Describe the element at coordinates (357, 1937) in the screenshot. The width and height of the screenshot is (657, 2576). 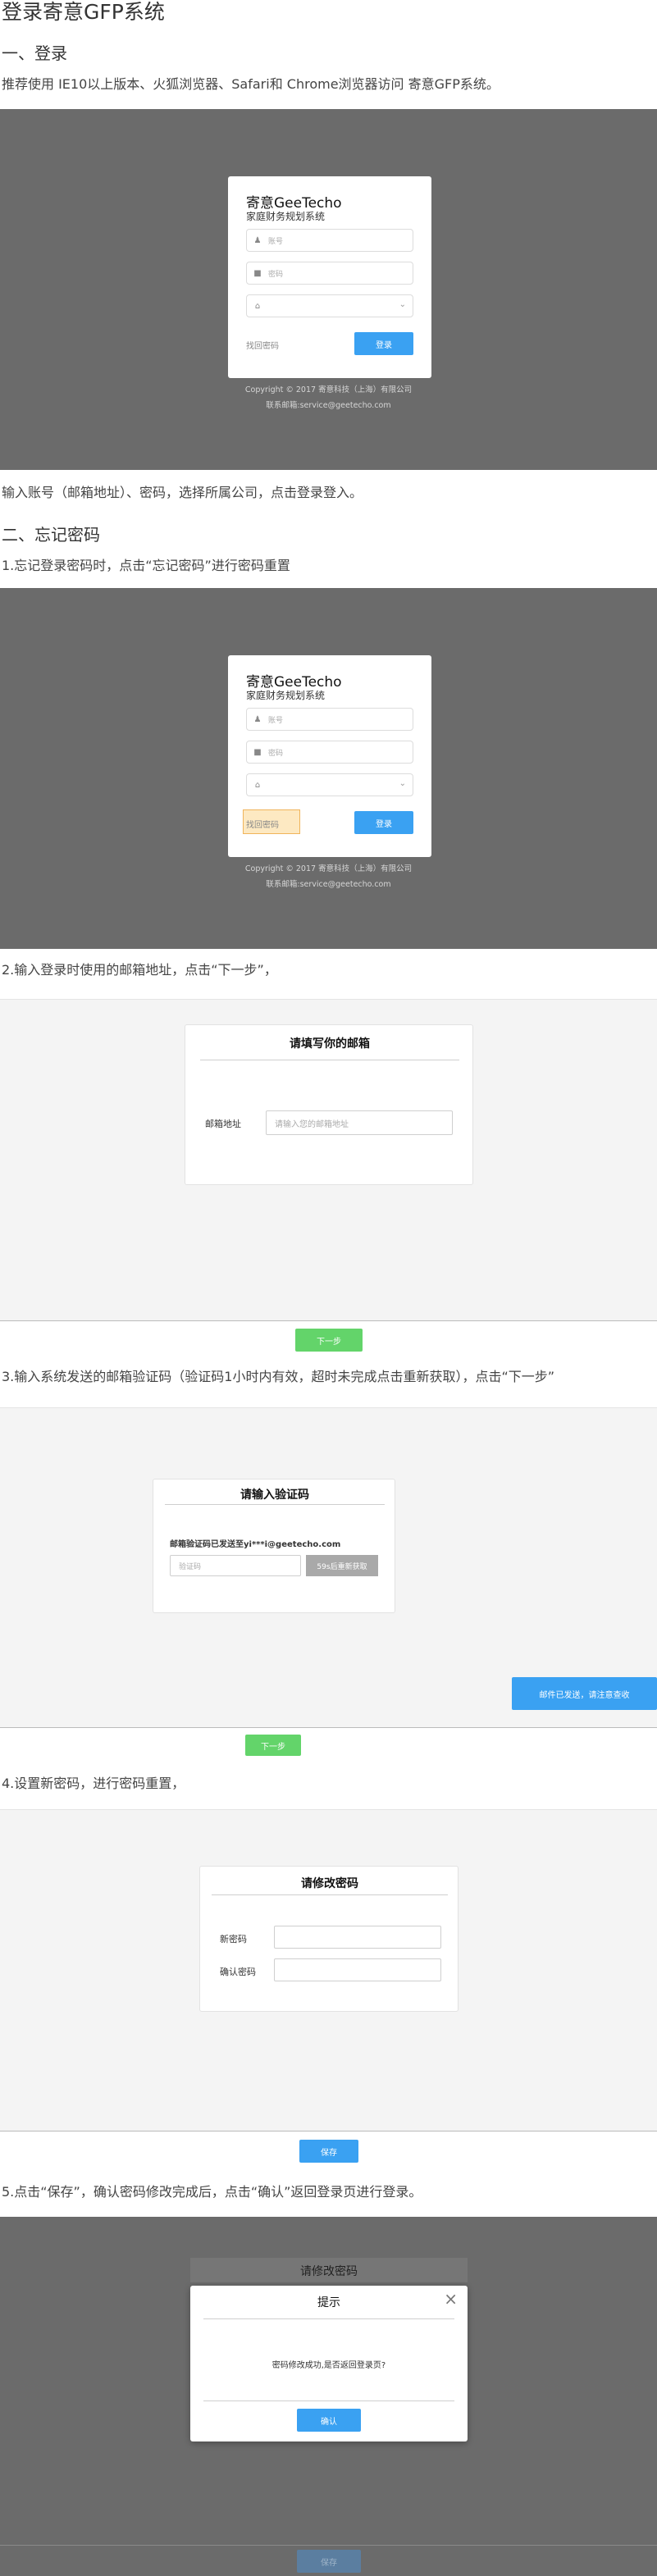
I see `new-password-input` at that location.